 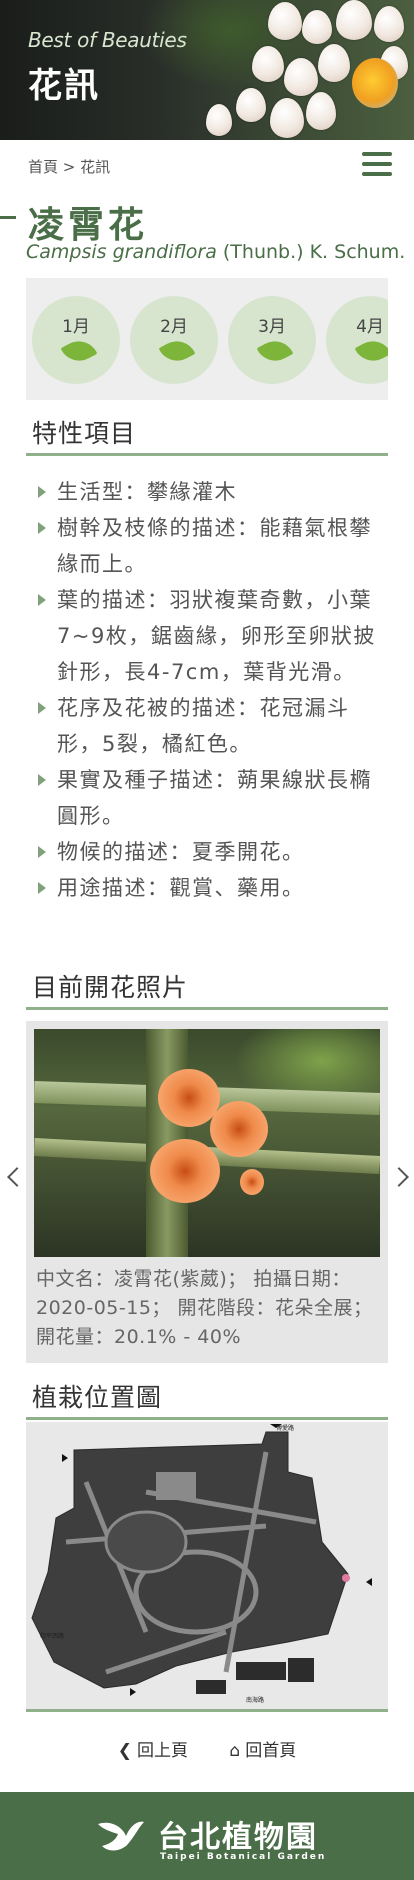 I want to click on trait-text: 物候的描述：夏季開花。, so click(x=181, y=852).